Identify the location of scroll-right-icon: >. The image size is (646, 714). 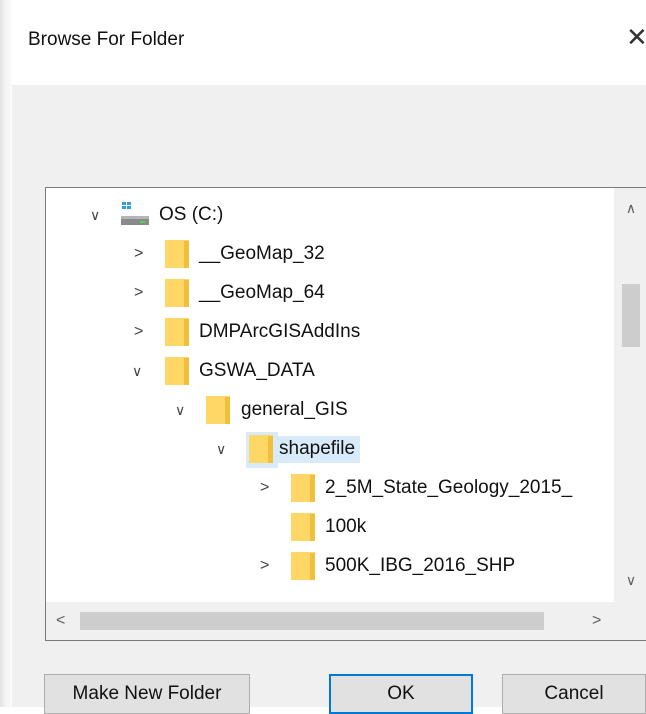
(596, 621).